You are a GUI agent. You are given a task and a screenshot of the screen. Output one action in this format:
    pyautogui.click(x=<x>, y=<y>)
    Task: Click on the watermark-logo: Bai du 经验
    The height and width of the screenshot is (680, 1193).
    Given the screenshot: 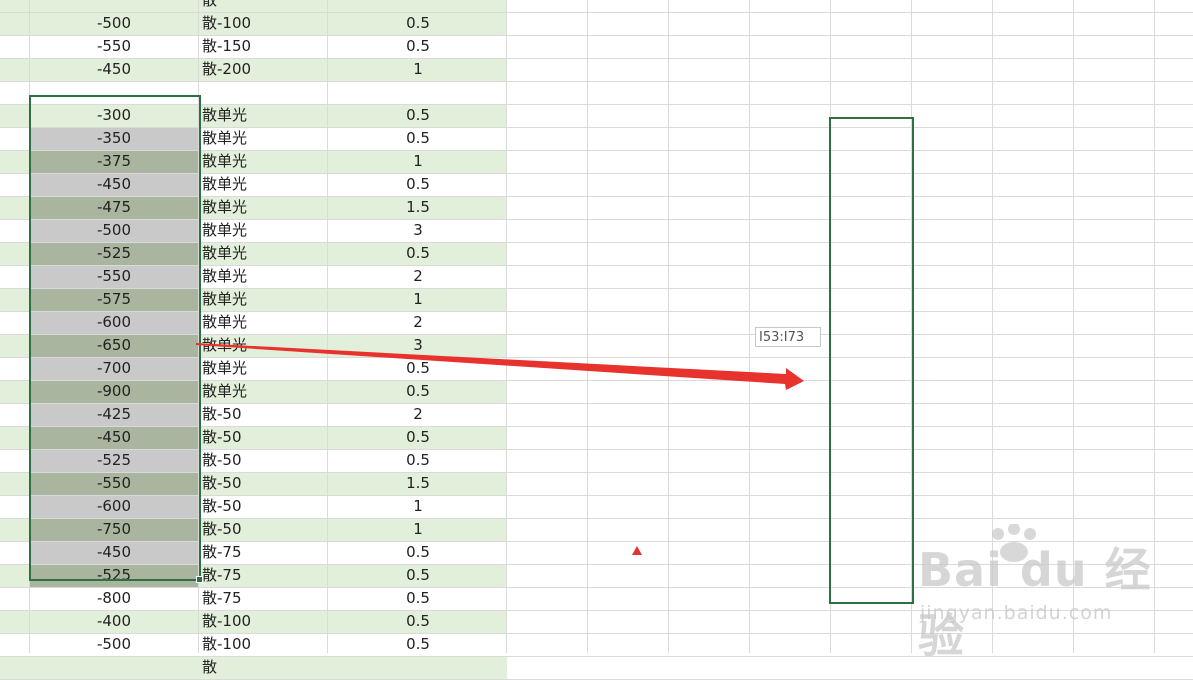 What is the action you would take?
    pyautogui.click(x=1035, y=603)
    